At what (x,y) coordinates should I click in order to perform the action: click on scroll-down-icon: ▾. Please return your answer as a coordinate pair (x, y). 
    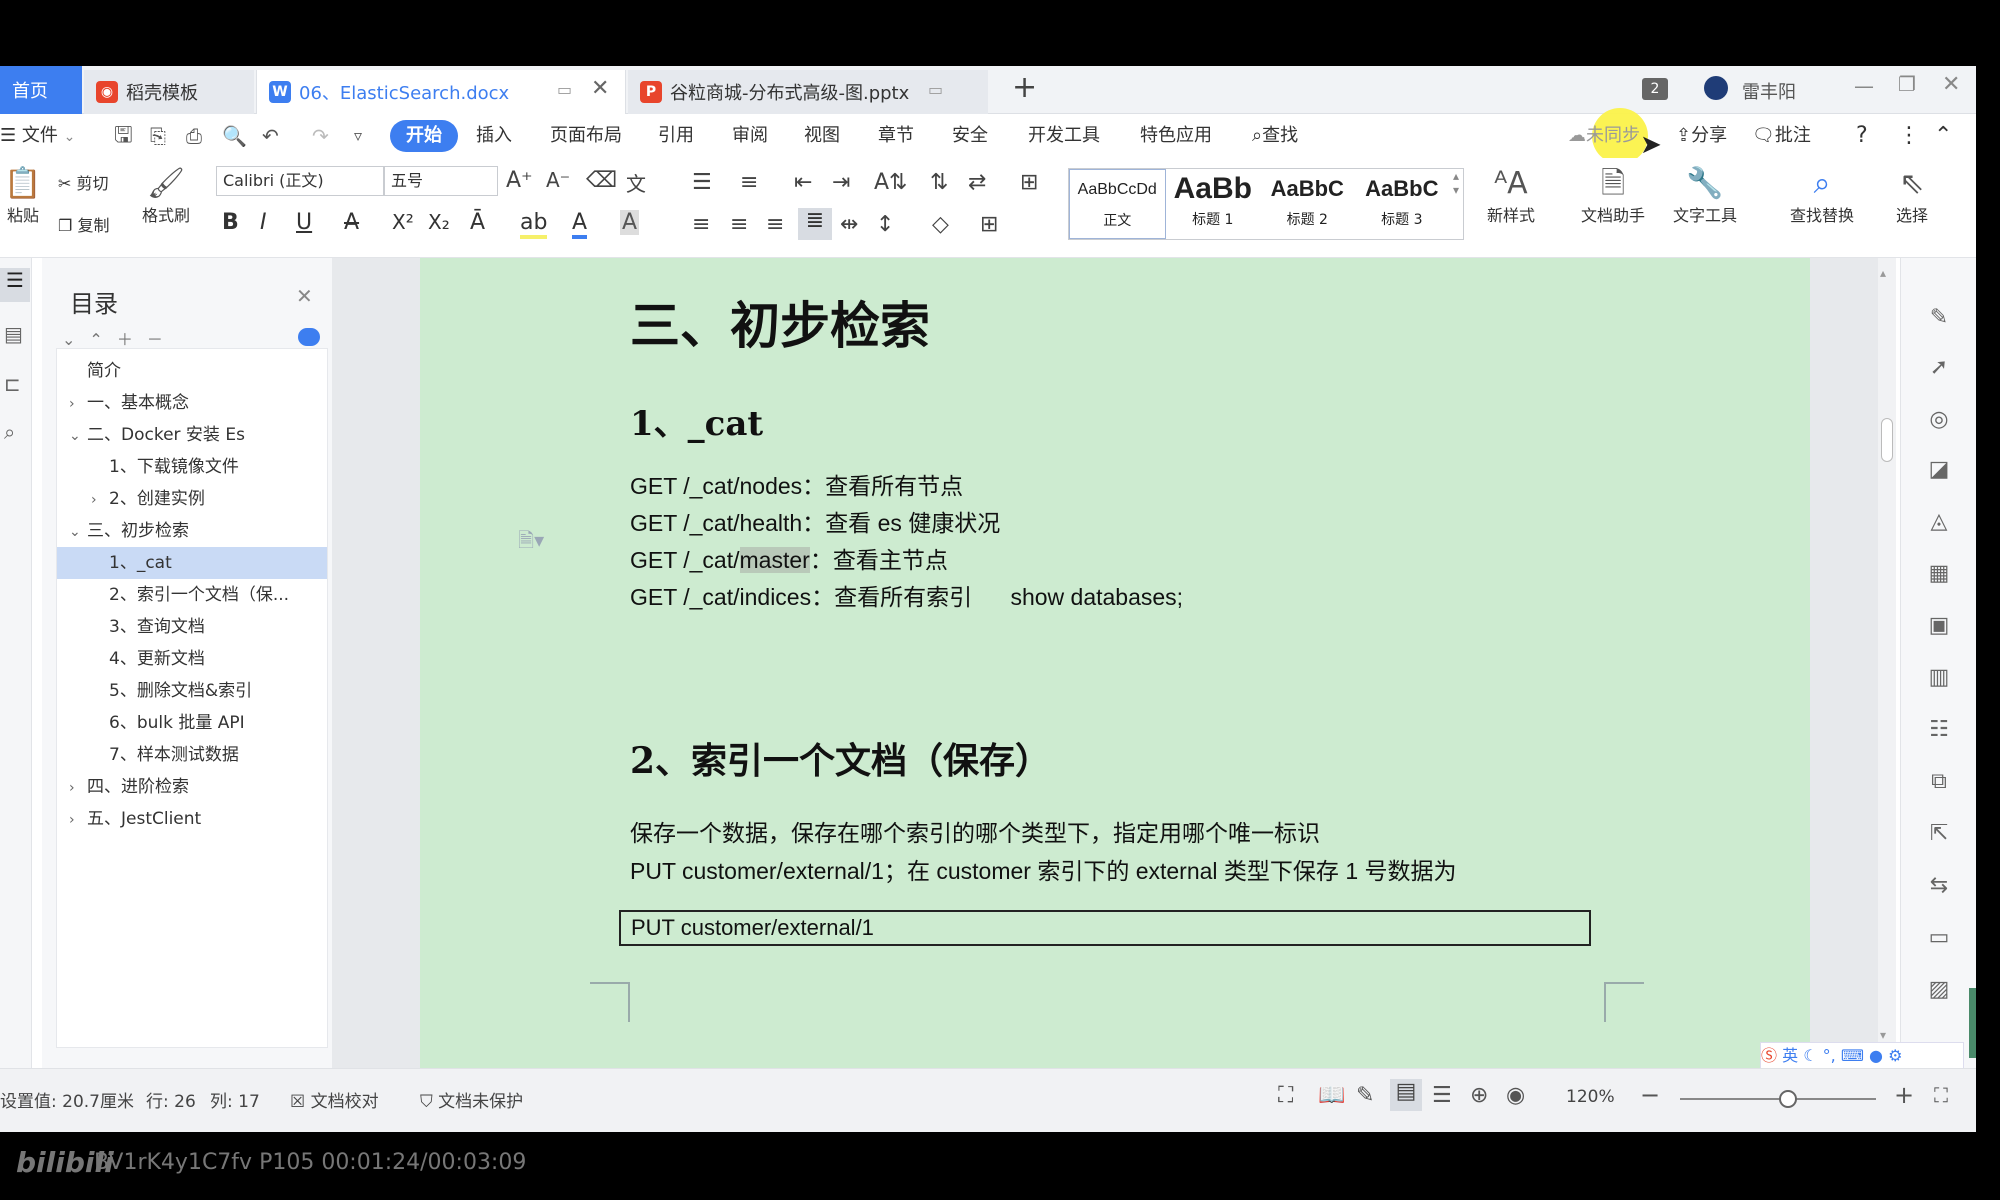
    Looking at the image, I should click on (1883, 1035).